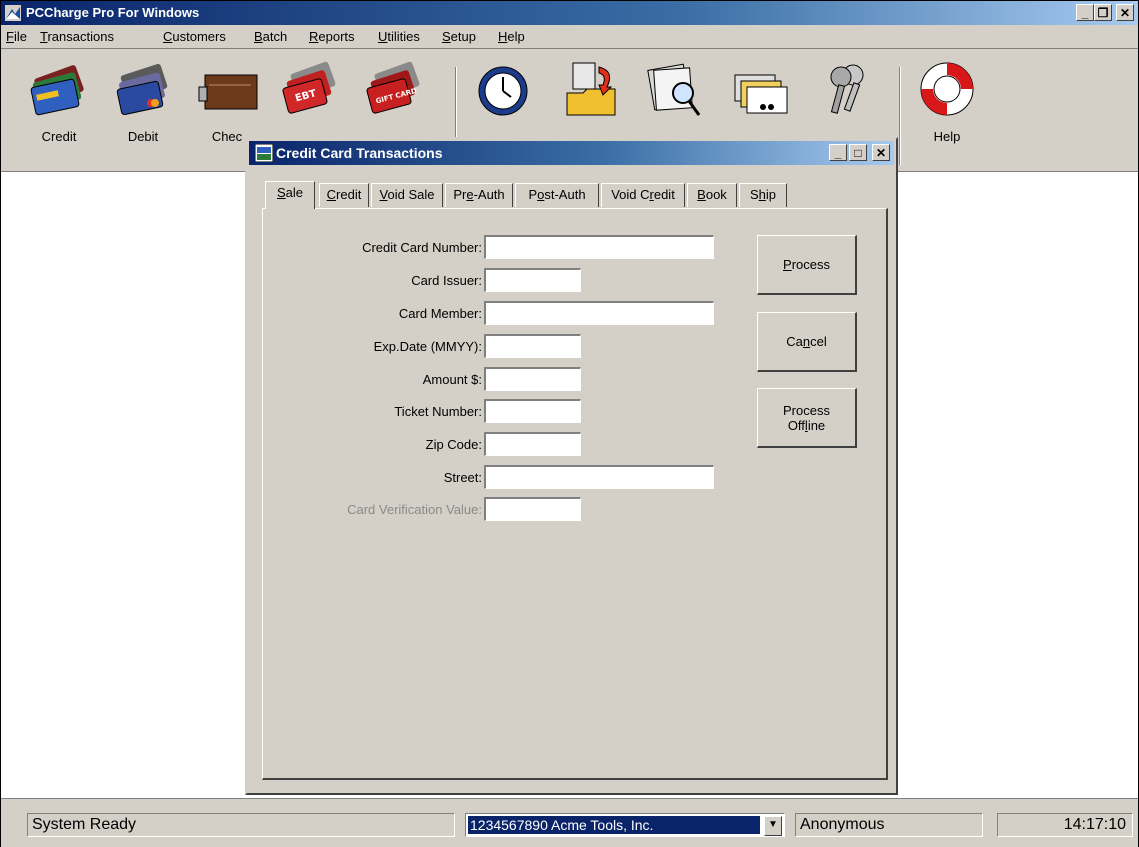 This screenshot has height=847, width=1139. Describe the element at coordinates (77, 36) in the screenshot. I see `menu-transactions: Transactions` at that location.